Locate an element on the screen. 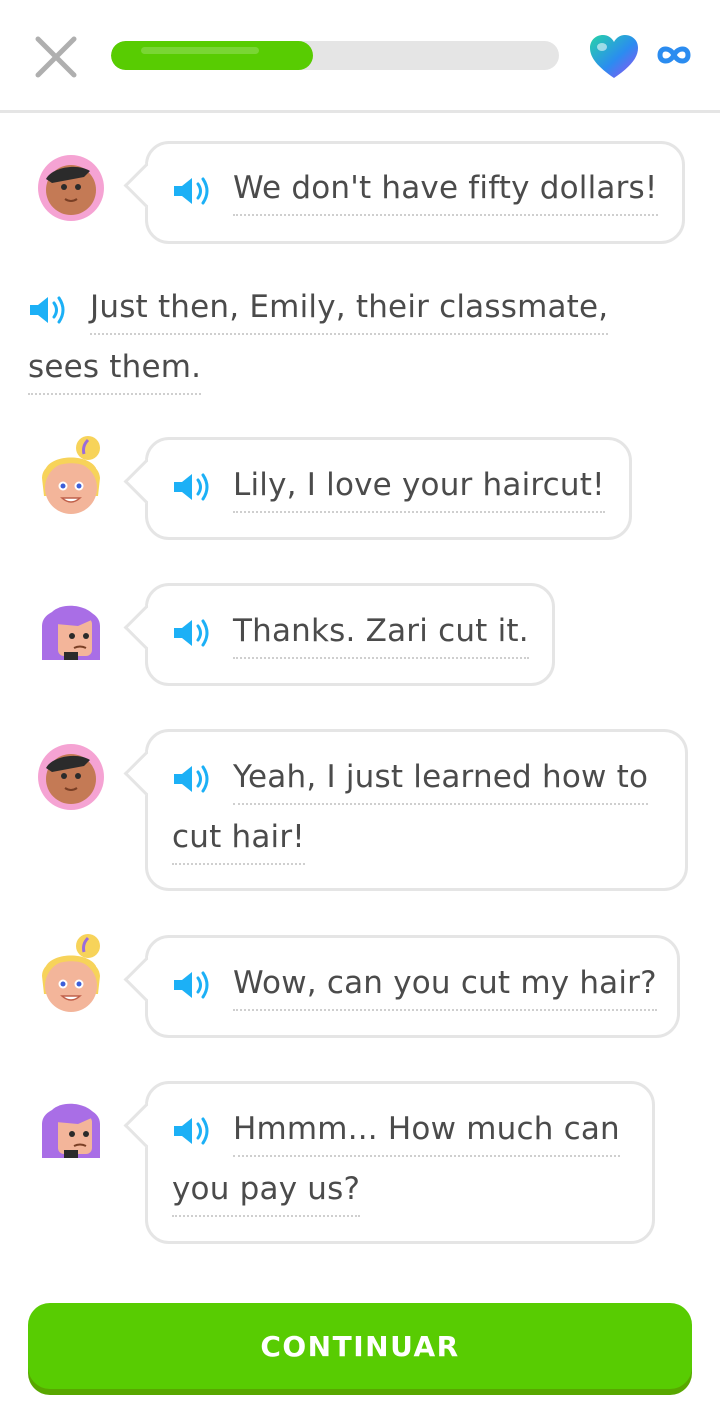  dialogue-line-2: Lily, I love your haircut! is located at coordinates (419, 490).